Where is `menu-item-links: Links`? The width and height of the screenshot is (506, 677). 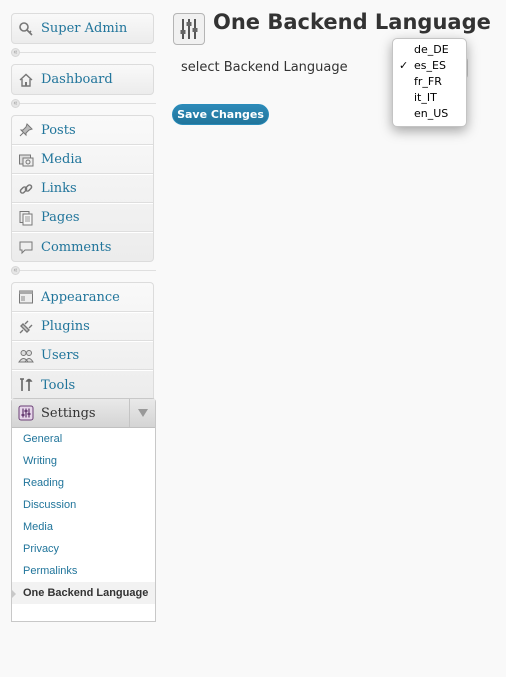 menu-item-links: Links is located at coordinates (82, 188).